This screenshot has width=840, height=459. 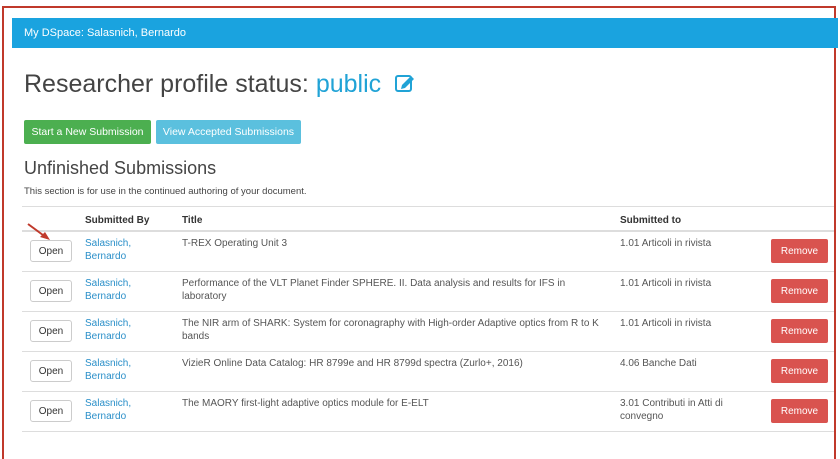 I want to click on profile-status-value: public, so click(x=348, y=84).